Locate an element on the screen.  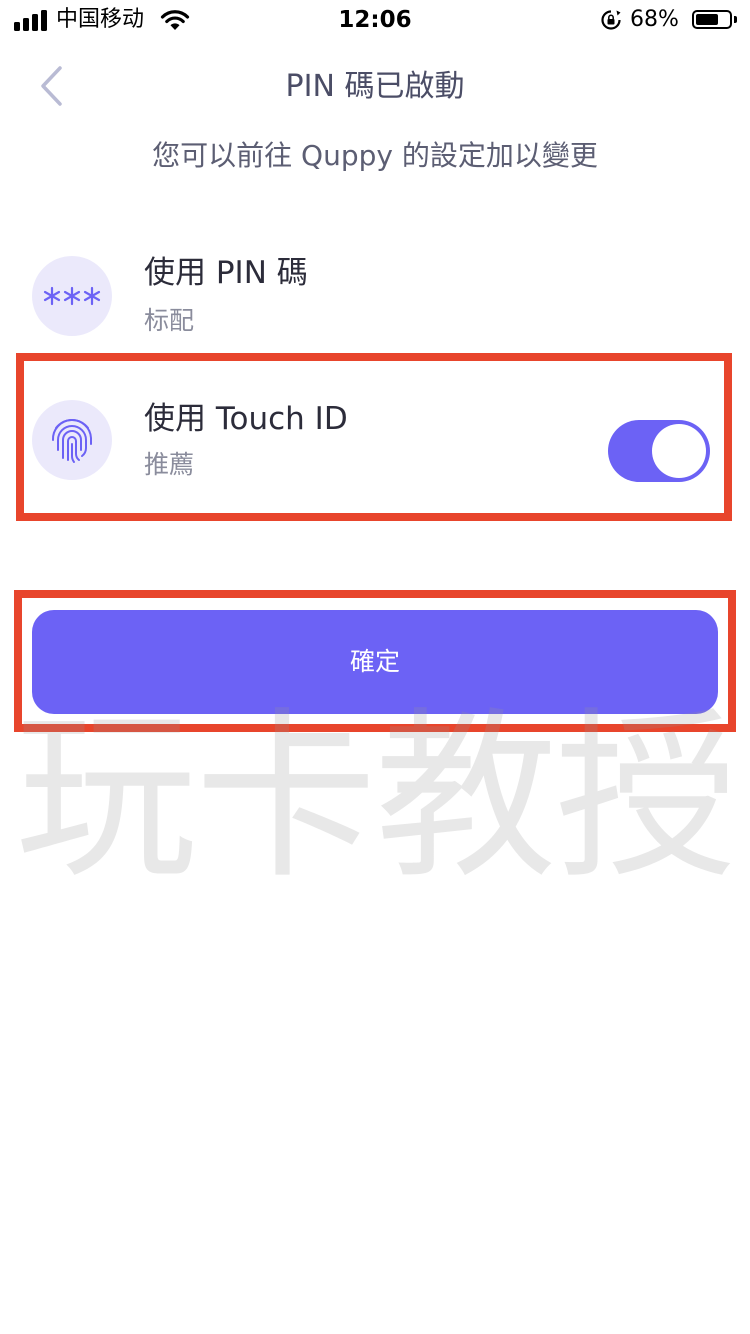
option-pin-subtitle: 标配 is located at coordinates (169, 320).